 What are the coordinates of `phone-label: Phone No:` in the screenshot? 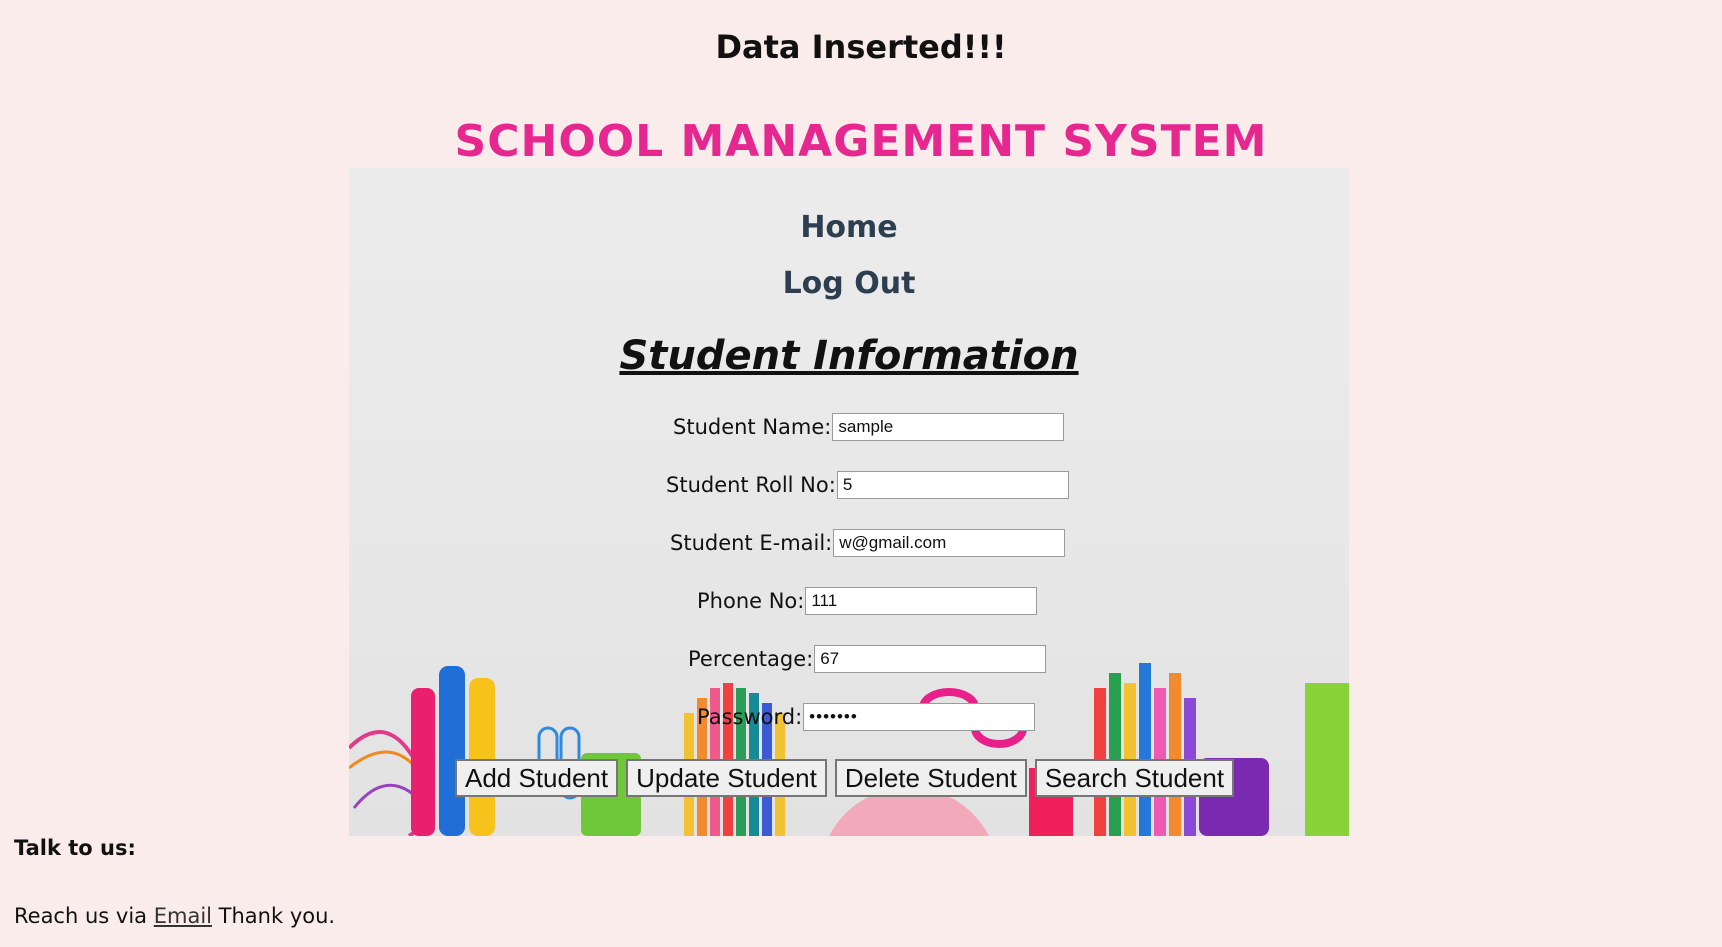 It's located at (751, 601).